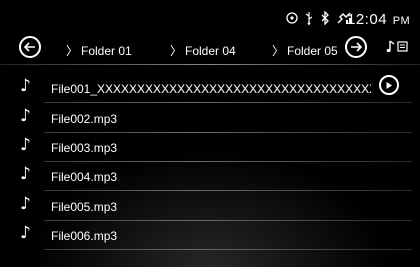  I want to click on status-icons, so click(319, 18).